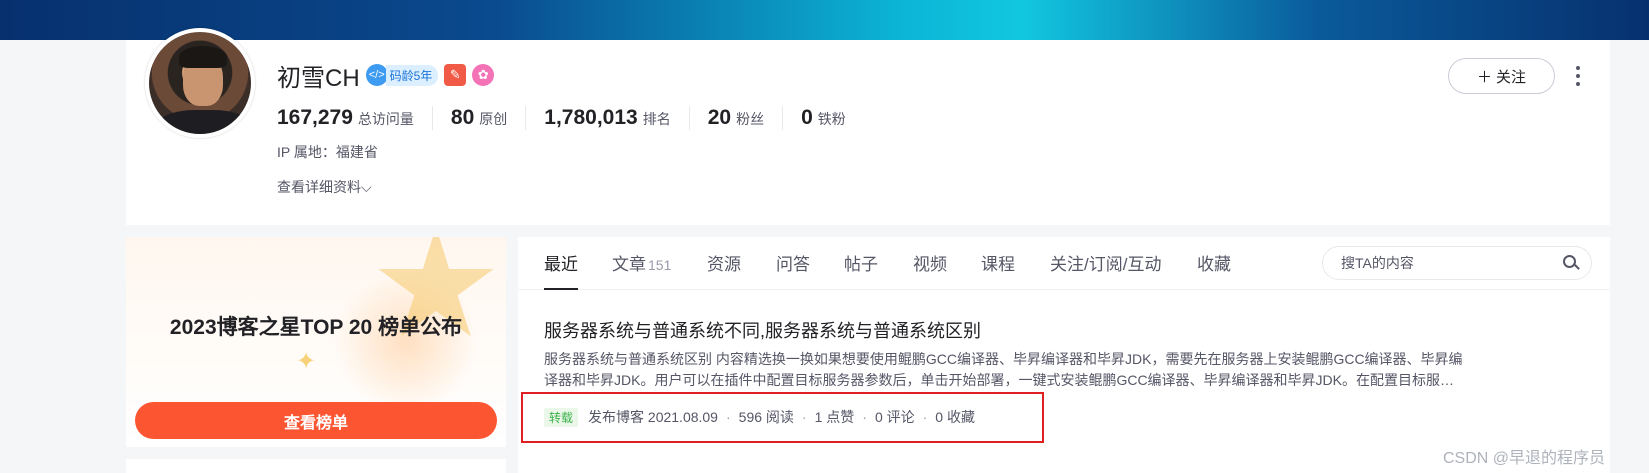 The width and height of the screenshot is (1649, 473). Describe the element at coordinates (1452, 263) in the screenshot. I see `search-input` at that location.